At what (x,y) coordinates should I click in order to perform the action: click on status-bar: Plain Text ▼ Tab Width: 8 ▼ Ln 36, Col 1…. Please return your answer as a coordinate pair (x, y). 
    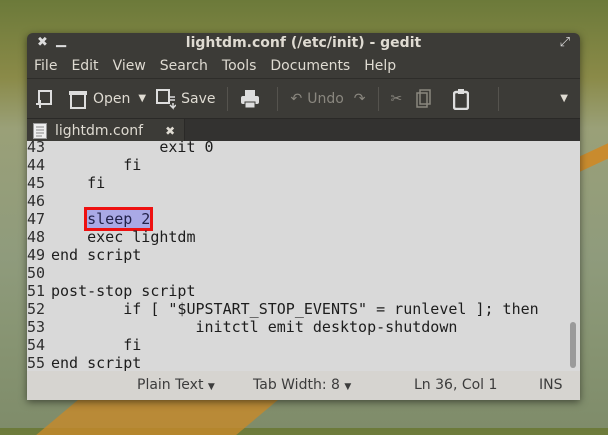
    Looking at the image, I should click on (303, 385).